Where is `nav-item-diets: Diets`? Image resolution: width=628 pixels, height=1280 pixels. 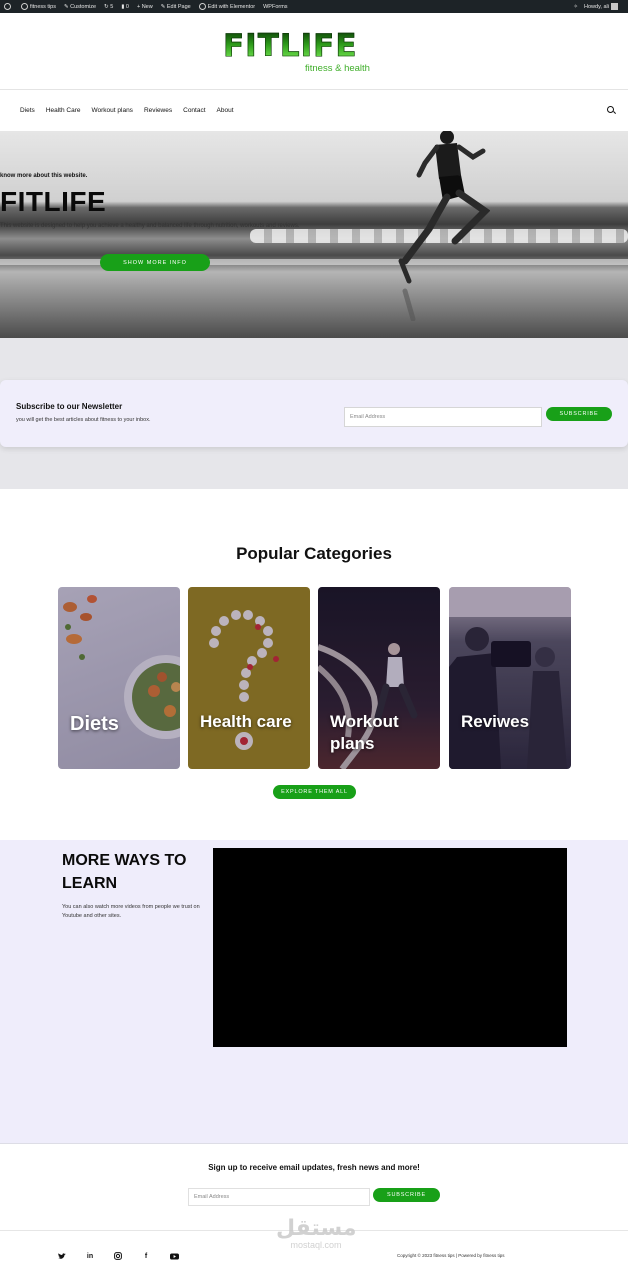
nav-item-diets: Diets is located at coordinates (27, 110).